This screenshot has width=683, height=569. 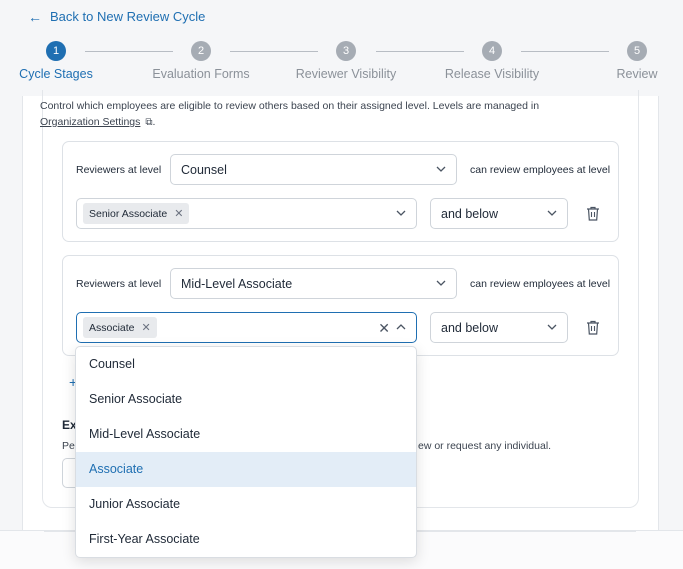 I want to click on level-chip: Associate ✕, so click(x=120, y=327).